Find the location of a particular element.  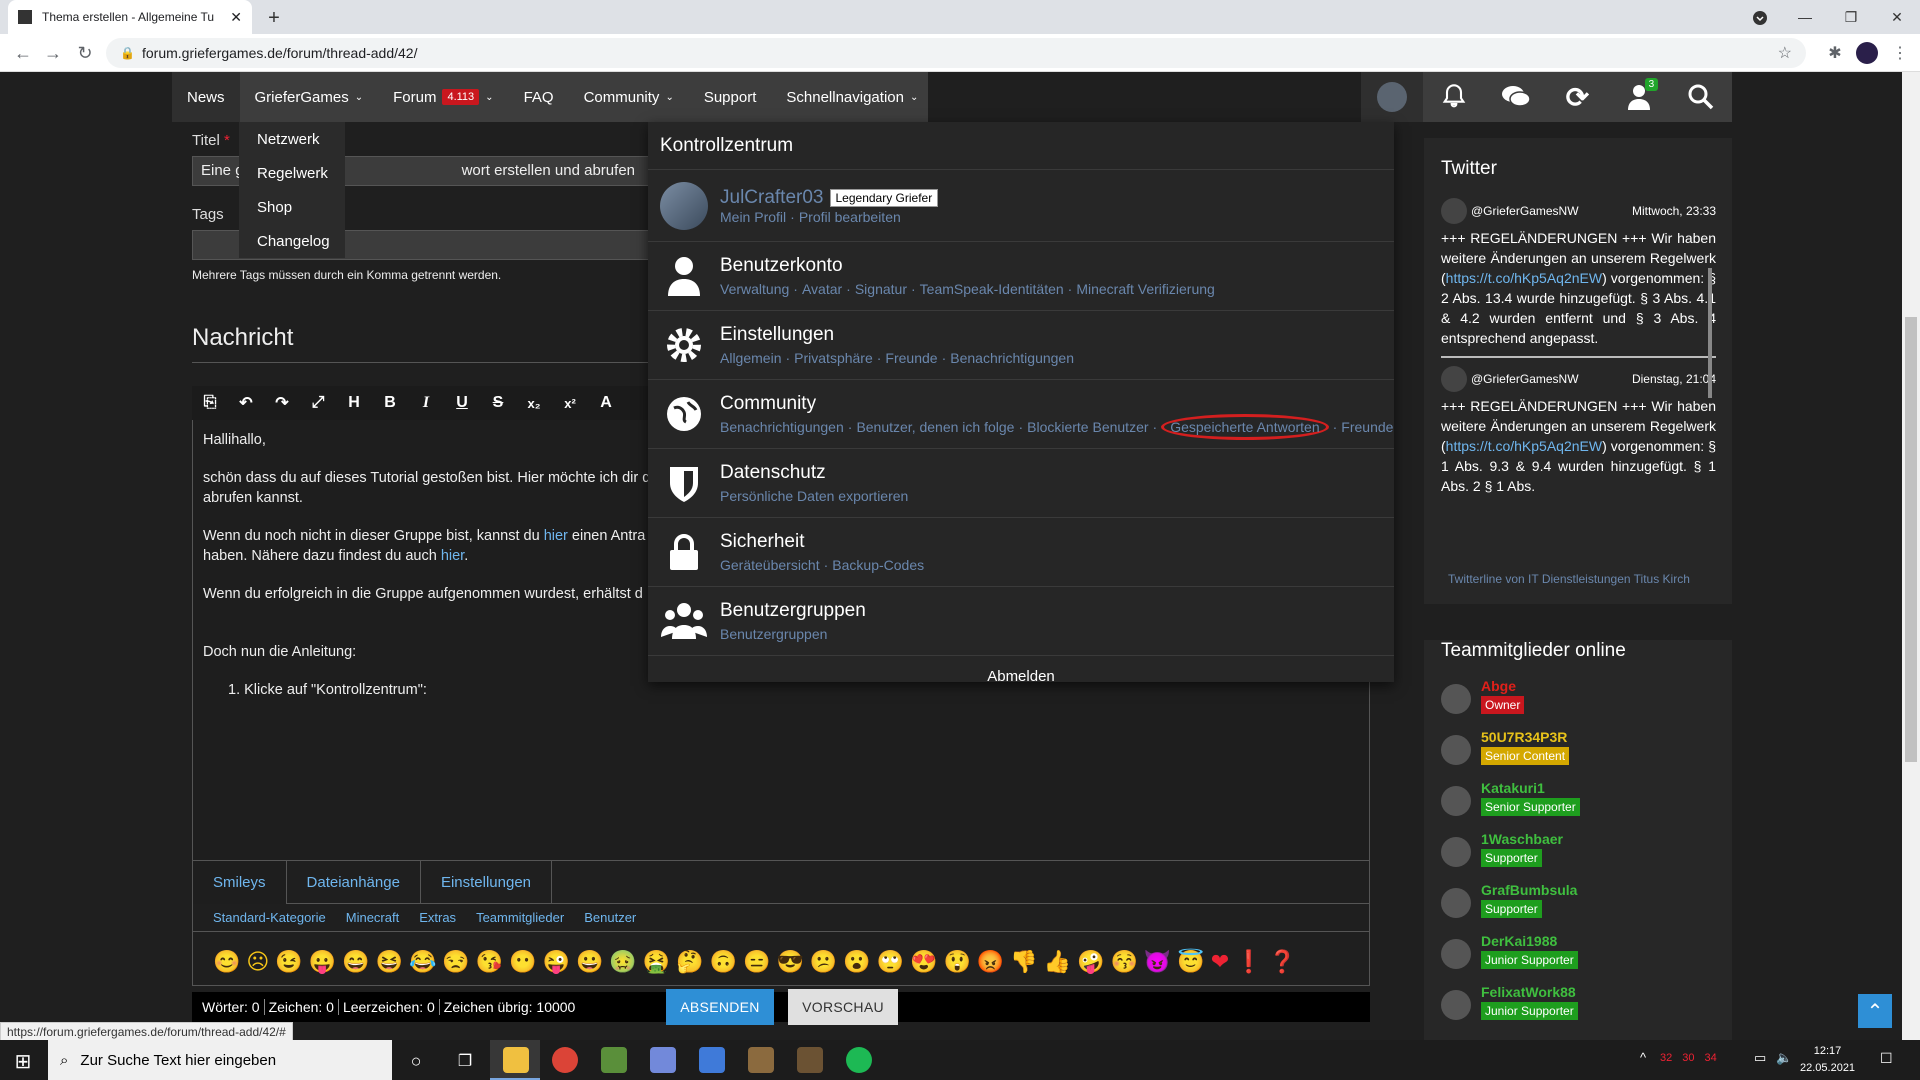

forward-icon: → is located at coordinates (53, 53).